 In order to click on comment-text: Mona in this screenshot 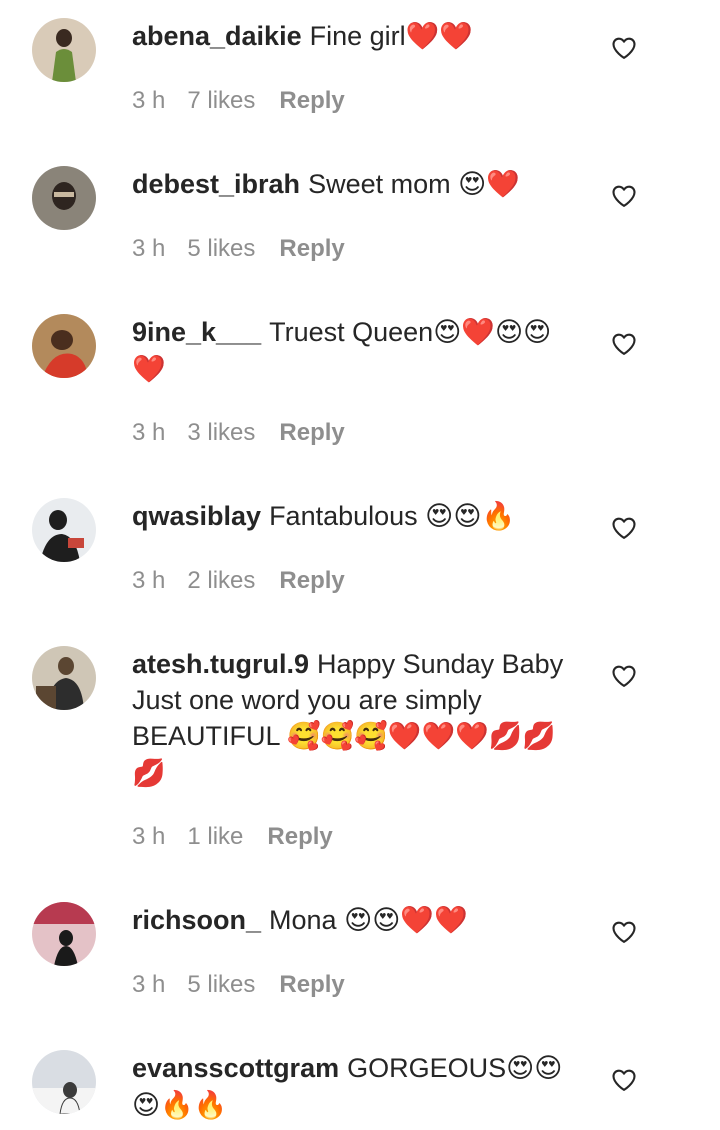, I will do `click(307, 920)`.